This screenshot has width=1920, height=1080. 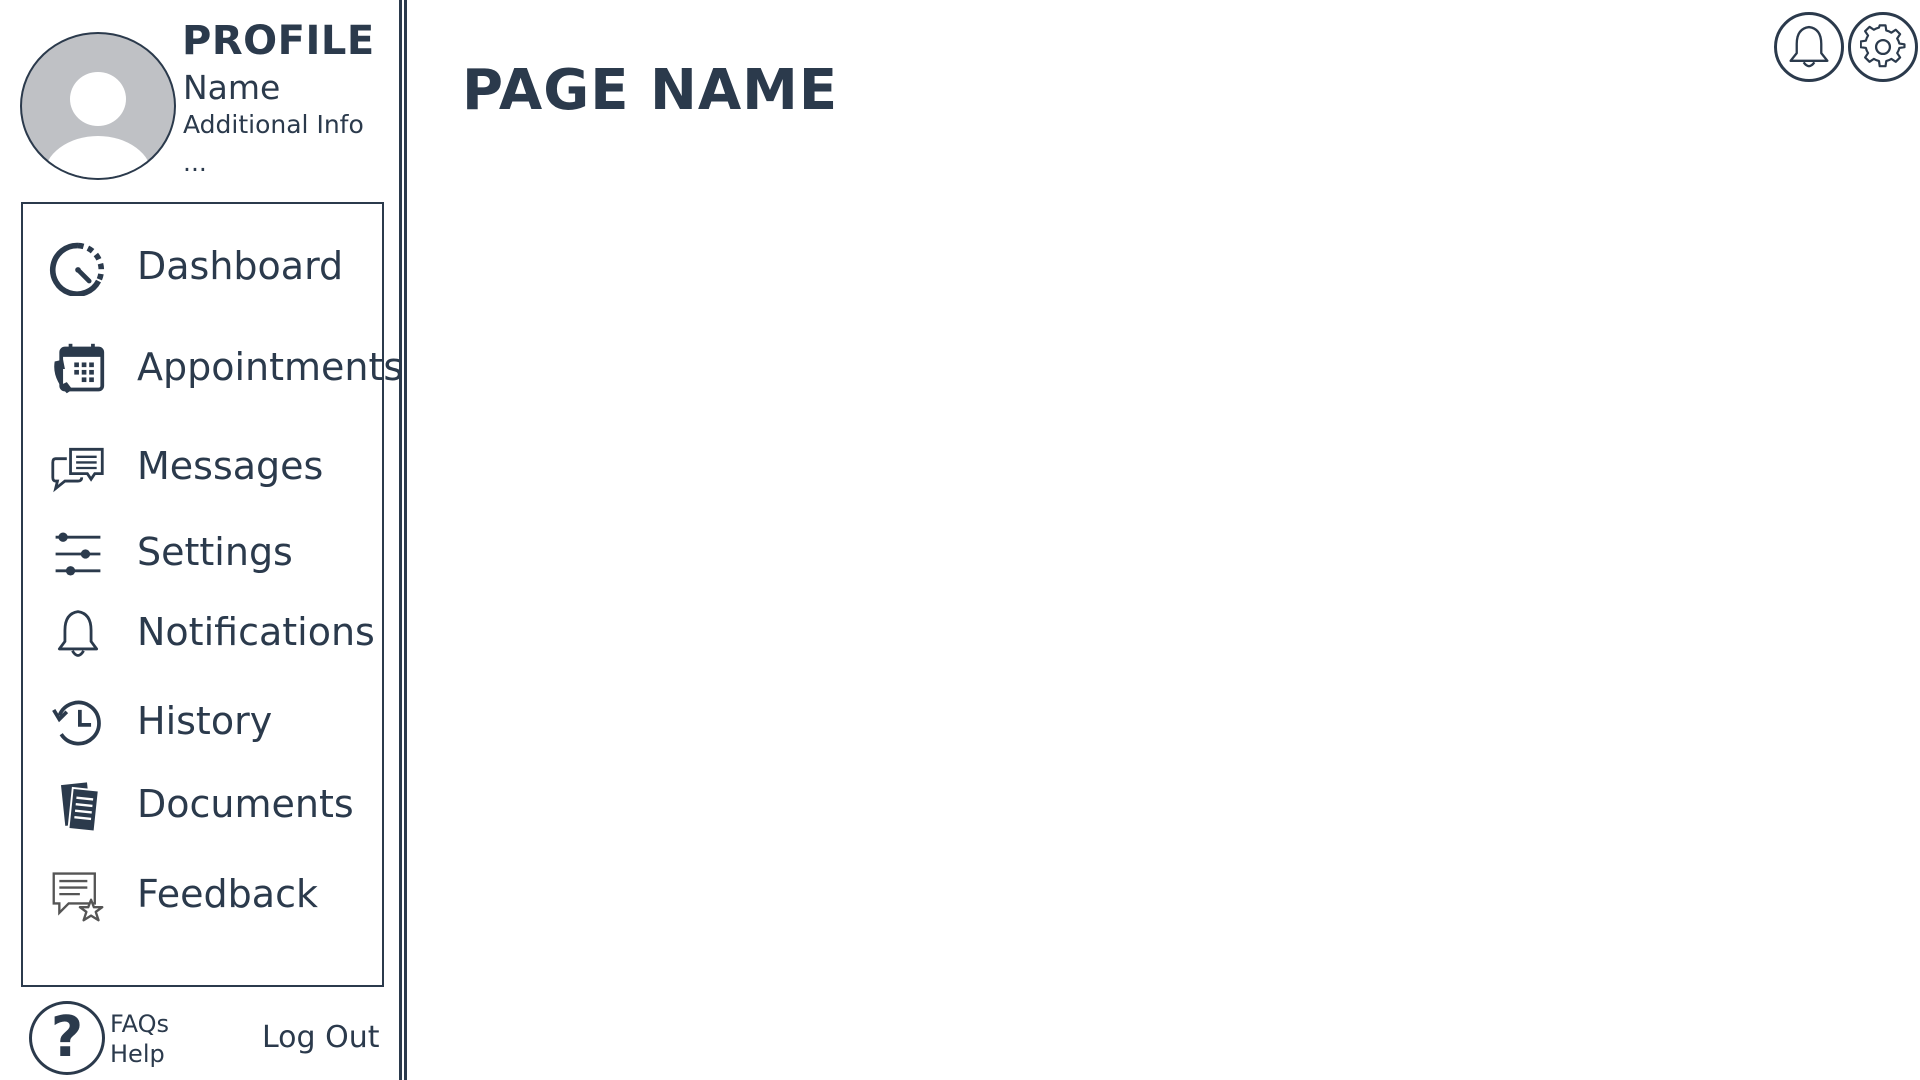 I want to click on avatar, so click(x=98, y=106).